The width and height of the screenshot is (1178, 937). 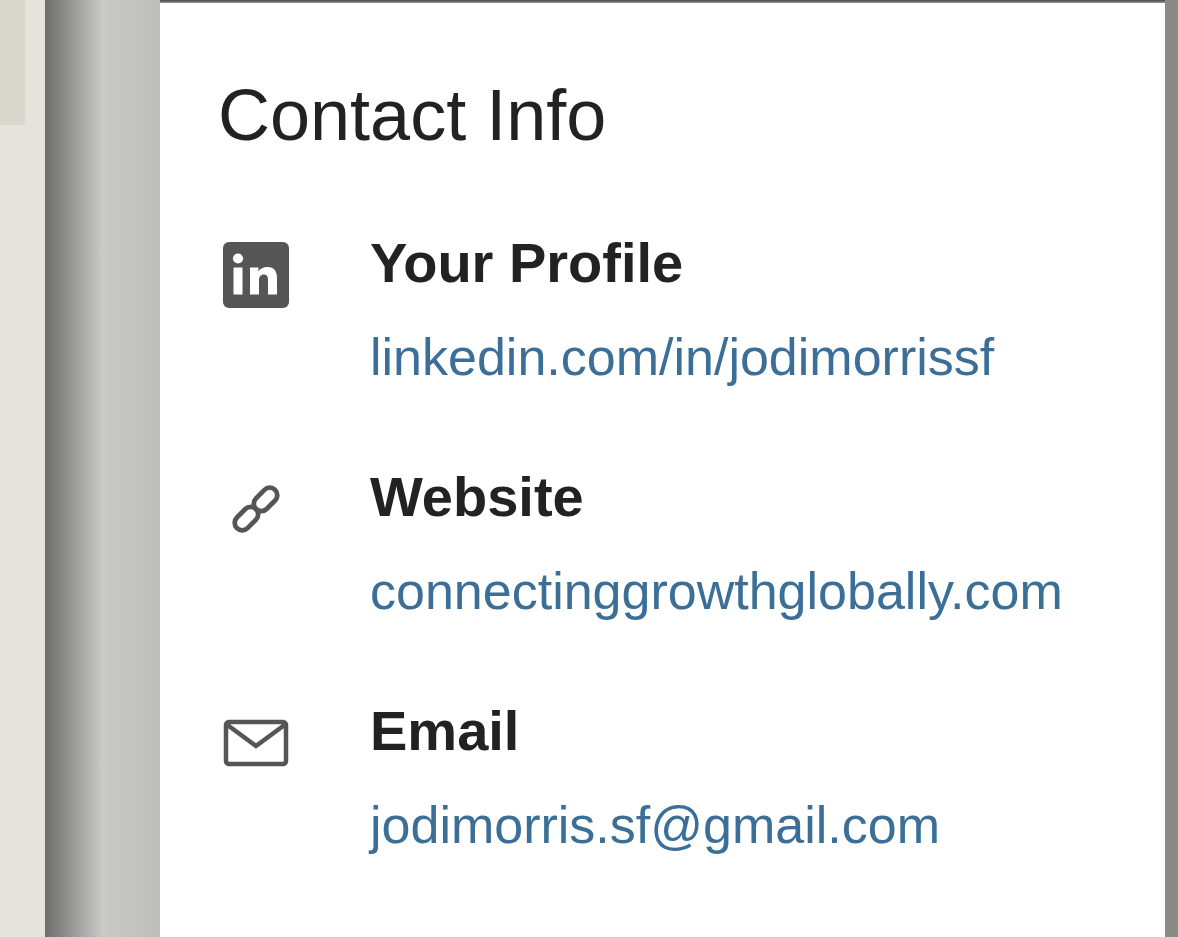 What do you see at coordinates (477, 497) in the screenshot?
I see `contact-label: Website` at bounding box center [477, 497].